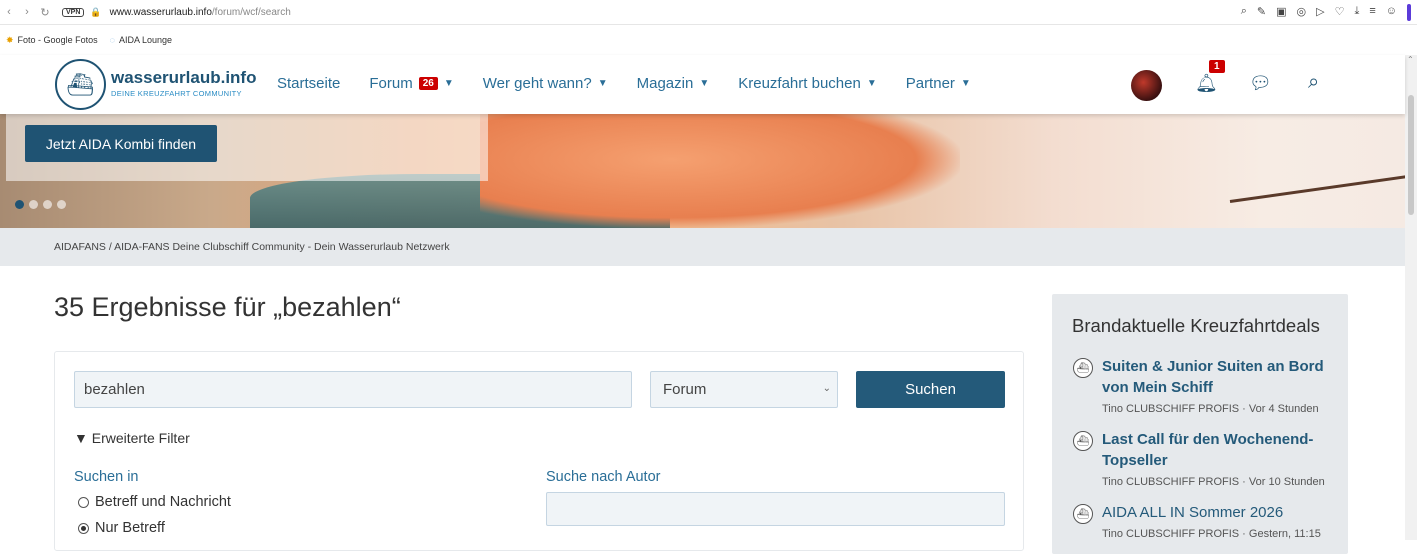 This screenshot has height=554, width=1417. I want to click on search-in-label: Suchen in, so click(106, 477).